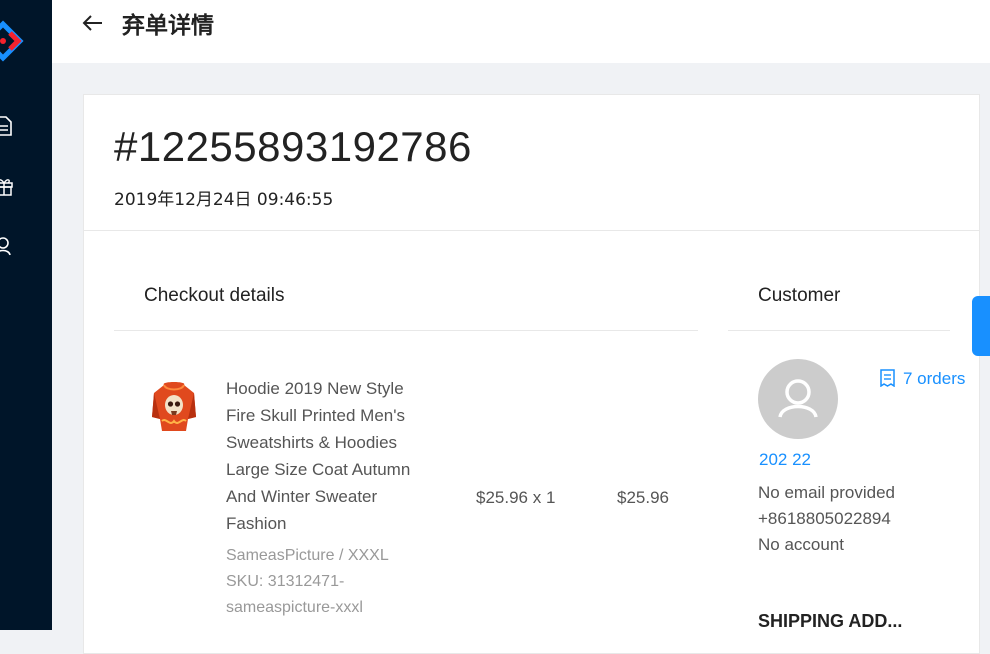 This screenshot has height=654, width=990. What do you see at coordinates (799, 295) in the screenshot?
I see `customer-title: Customer` at bounding box center [799, 295].